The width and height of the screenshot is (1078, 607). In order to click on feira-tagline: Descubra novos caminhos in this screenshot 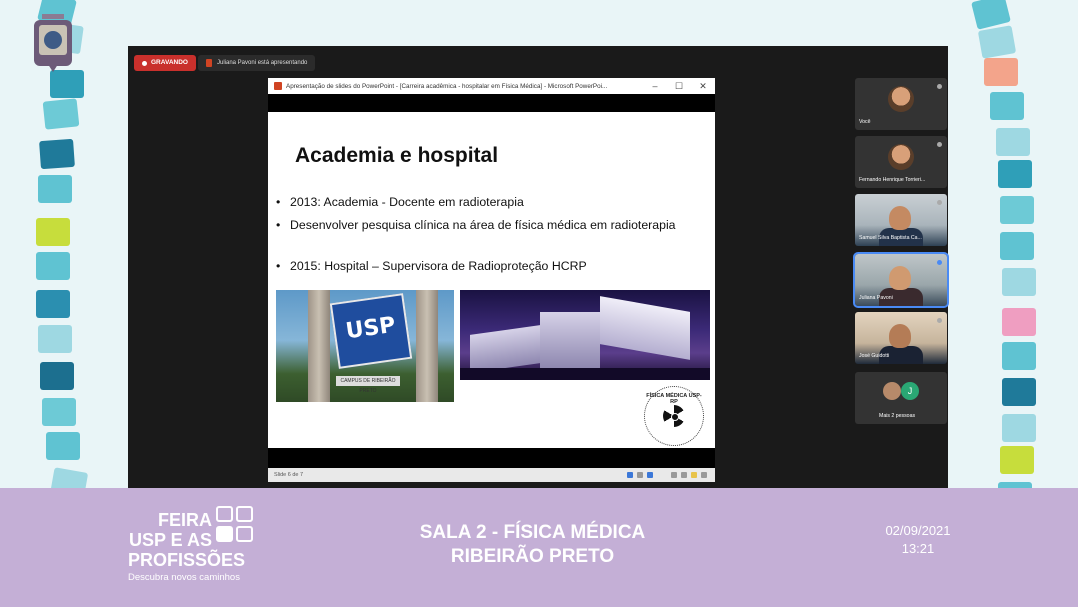, I will do `click(184, 577)`.